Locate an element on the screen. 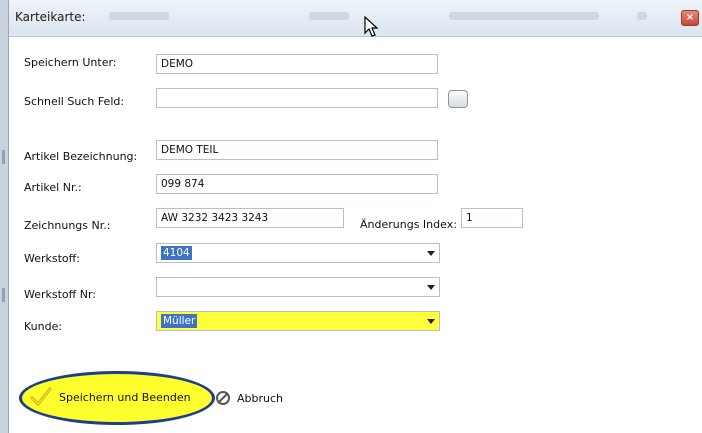 The width and height of the screenshot is (702, 433). checkmark-icon is located at coordinates (41, 396).